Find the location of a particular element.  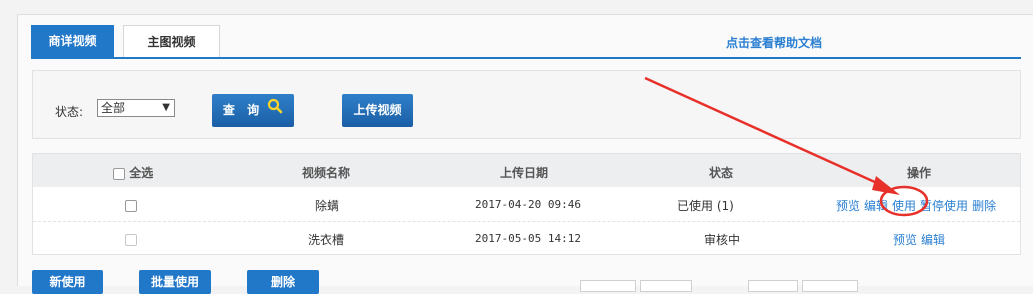

dropdown-arrow-icon: ▼ is located at coordinates (166, 107).